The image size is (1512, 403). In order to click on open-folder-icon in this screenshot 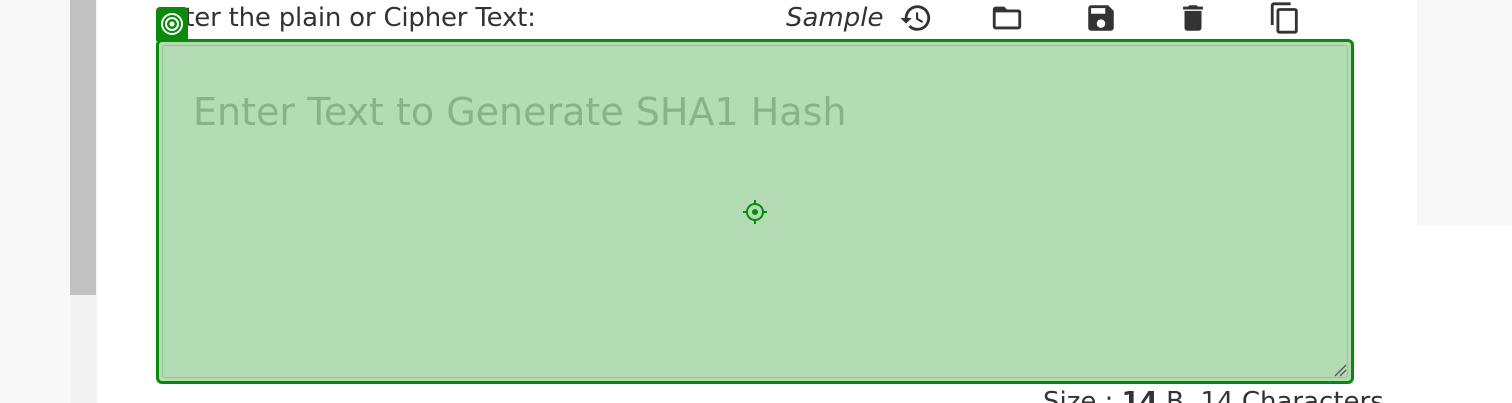, I will do `click(1007, 18)`.